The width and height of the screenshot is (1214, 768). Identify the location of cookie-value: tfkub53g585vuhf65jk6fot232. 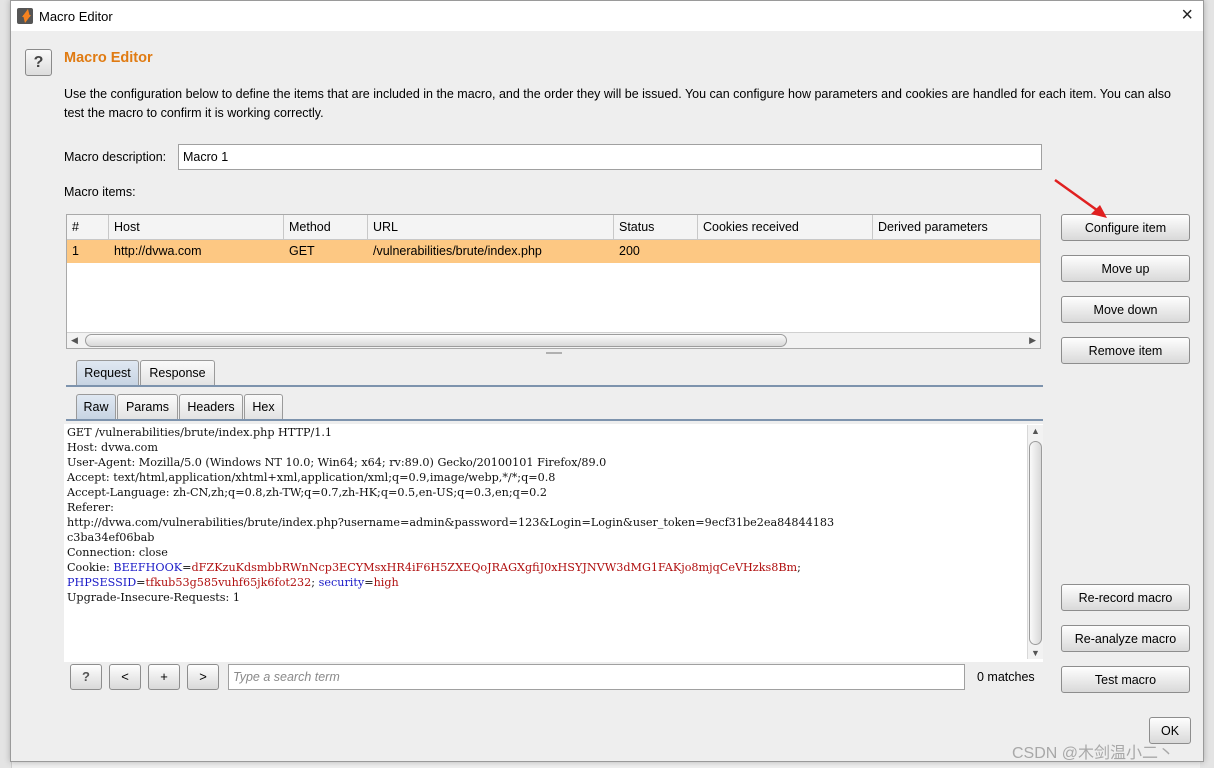
(228, 582).